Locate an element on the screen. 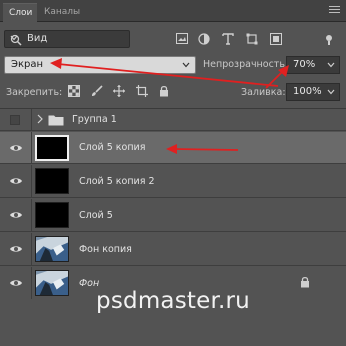 Image resolution: width=346 pixels, height=346 pixels. lock-icon is located at coordinates (305, 282).